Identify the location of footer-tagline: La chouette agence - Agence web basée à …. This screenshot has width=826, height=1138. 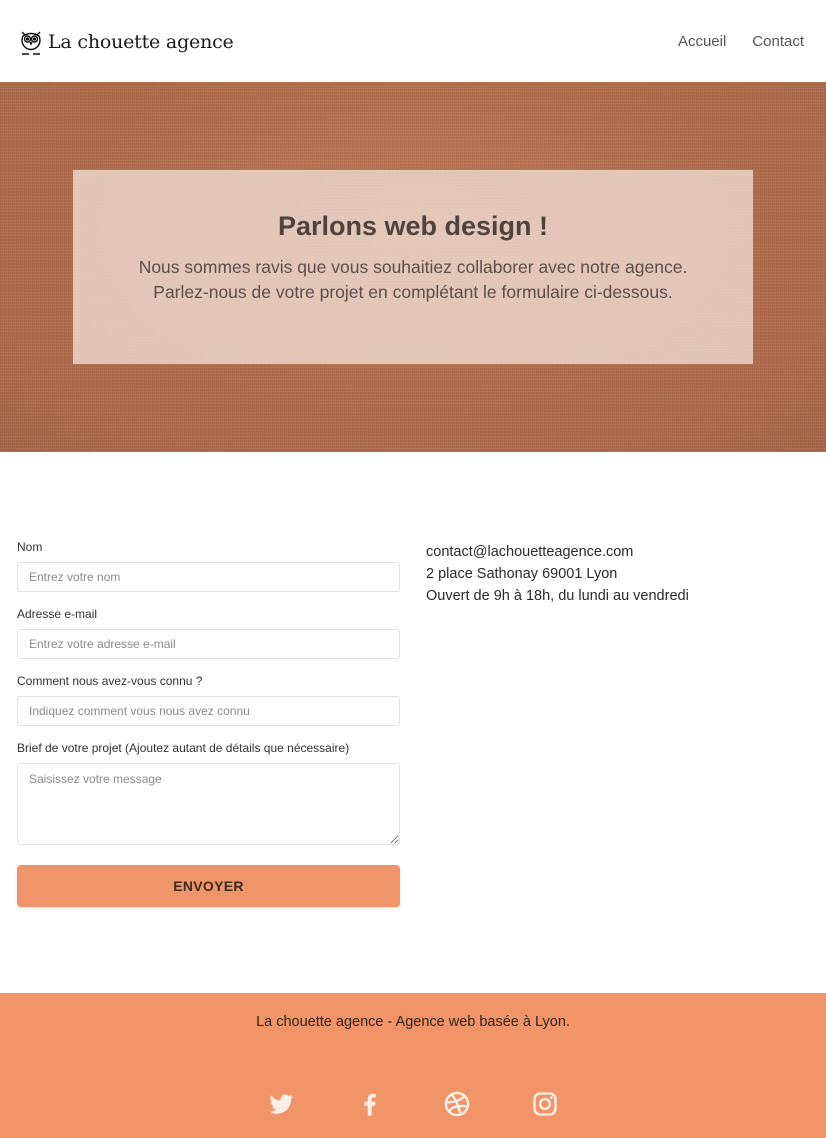
(413, 1022).